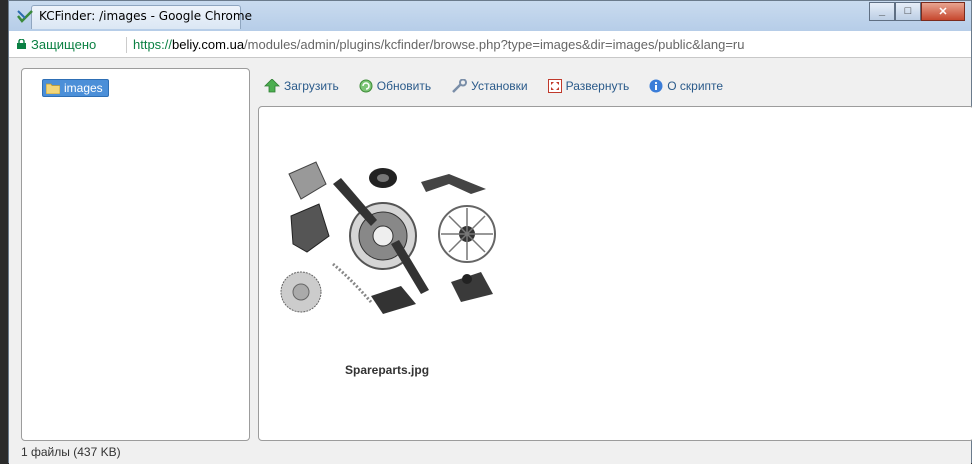 This screenshot has width=972, height=464. What do you see at coordinates (490, 16) in the screenshot?
I see `title-bar: KCFinder: /images - Google Chrome _ □ ✕` at bounding box center [490, 16].